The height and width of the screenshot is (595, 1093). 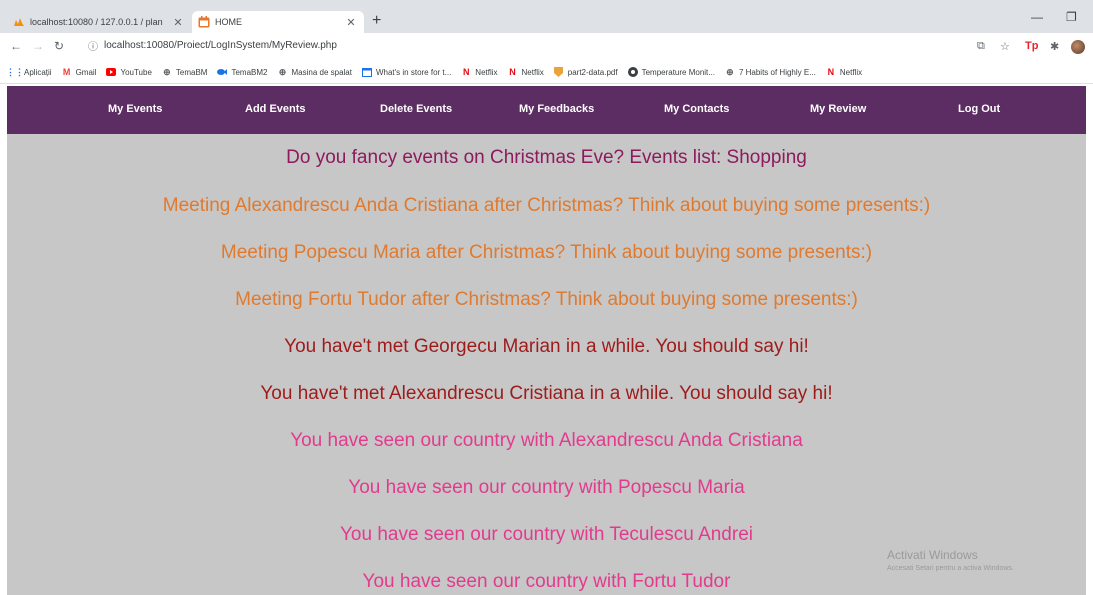 What do you see at coordinates (278, 22) in the screenshot?
I see `tab-home: HOME ✕` at bounding box center [278, 22].